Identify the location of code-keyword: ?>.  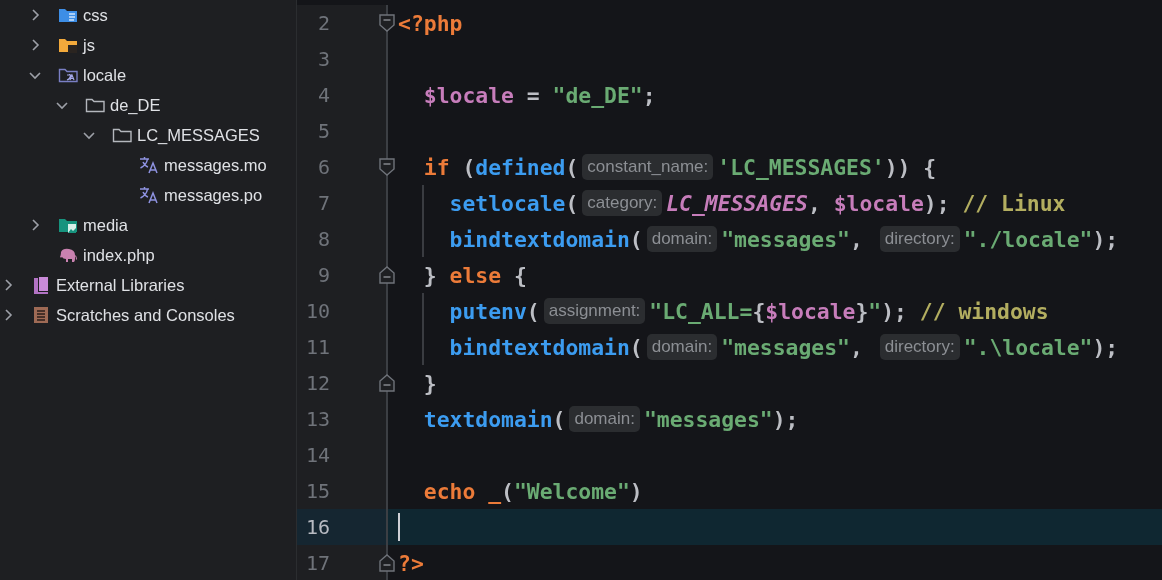
(411, 563).